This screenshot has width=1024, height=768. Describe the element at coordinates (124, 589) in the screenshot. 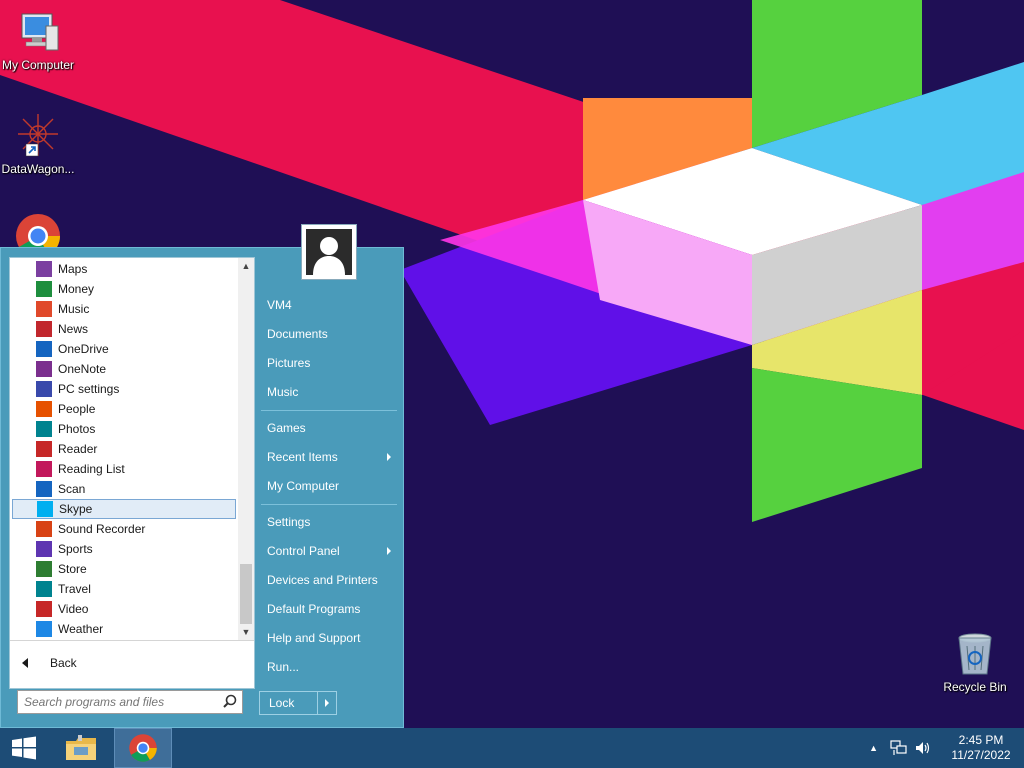

I see `program-item-travel: Travel` at that location.